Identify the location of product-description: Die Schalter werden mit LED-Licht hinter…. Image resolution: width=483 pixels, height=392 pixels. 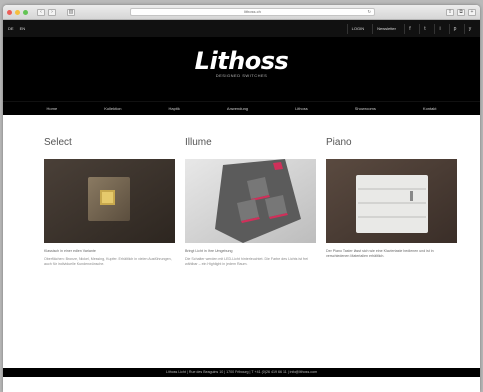
(247, 261).